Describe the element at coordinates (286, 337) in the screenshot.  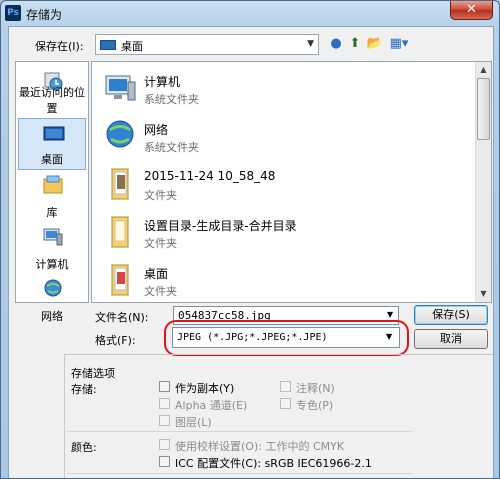
I see `format-dropdown: JPEG (*.JPG;*.JPEG;*.JPE)` at that location.